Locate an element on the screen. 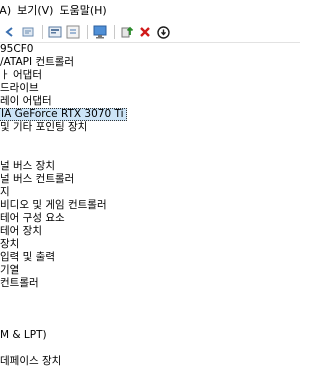  tree-item-label: 레이 어댑터 is located at coordinates (26, 101).